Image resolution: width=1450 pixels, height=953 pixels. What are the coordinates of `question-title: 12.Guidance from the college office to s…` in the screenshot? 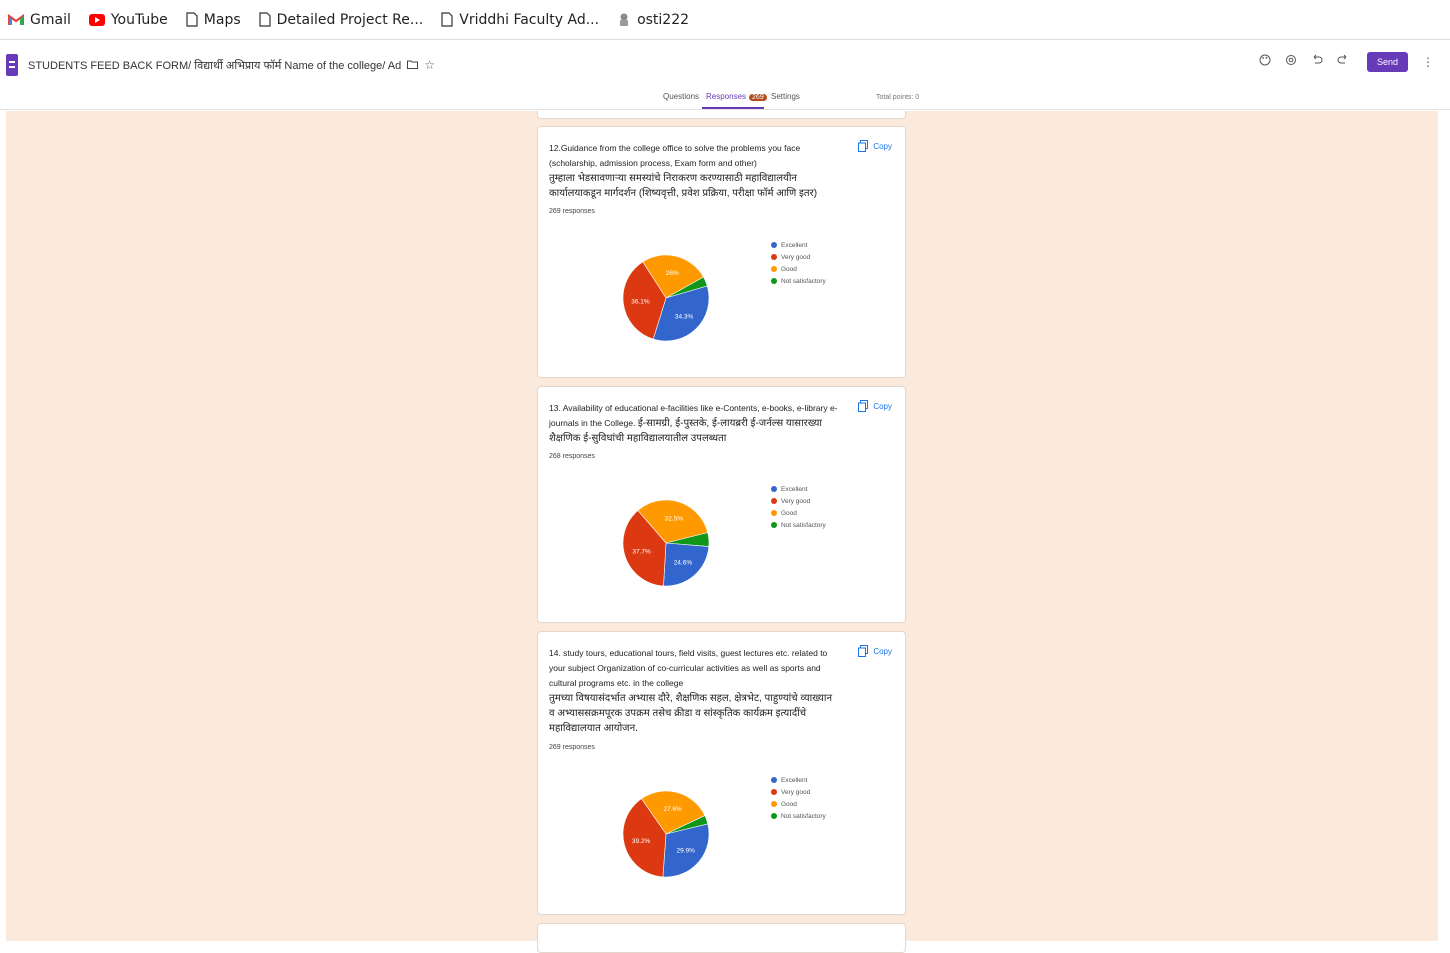 It's located at (694, 171).